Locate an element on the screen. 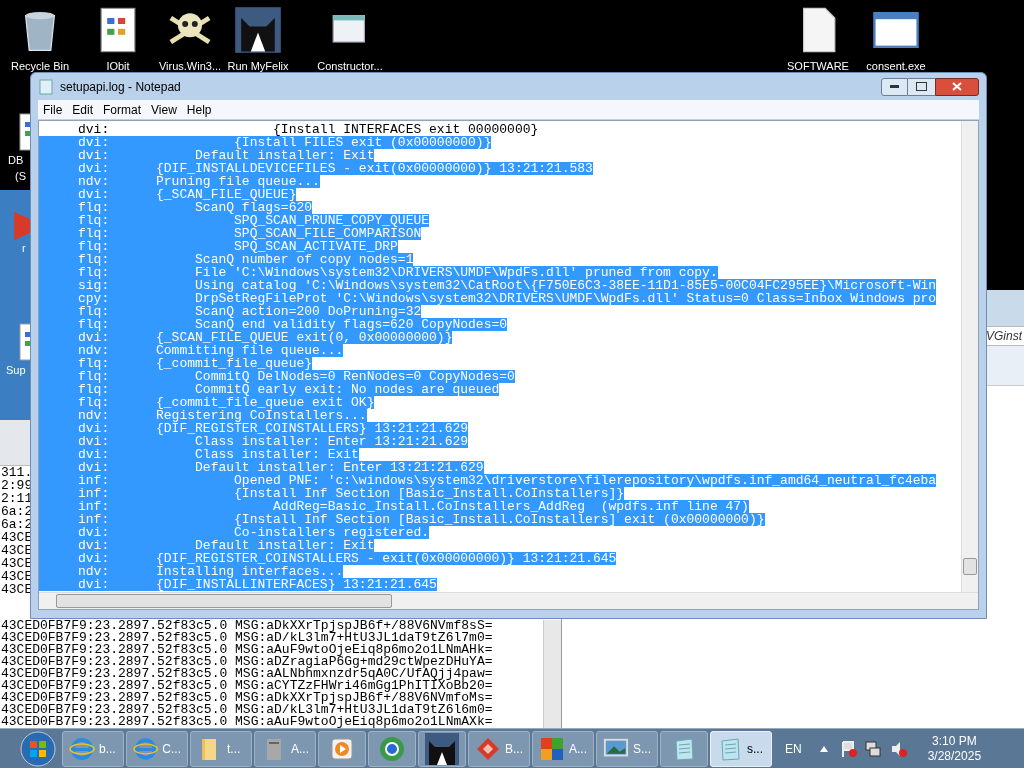 The width and height of the screenshot is (1024, 768). restore-icon is located at coordinates (921, 86).